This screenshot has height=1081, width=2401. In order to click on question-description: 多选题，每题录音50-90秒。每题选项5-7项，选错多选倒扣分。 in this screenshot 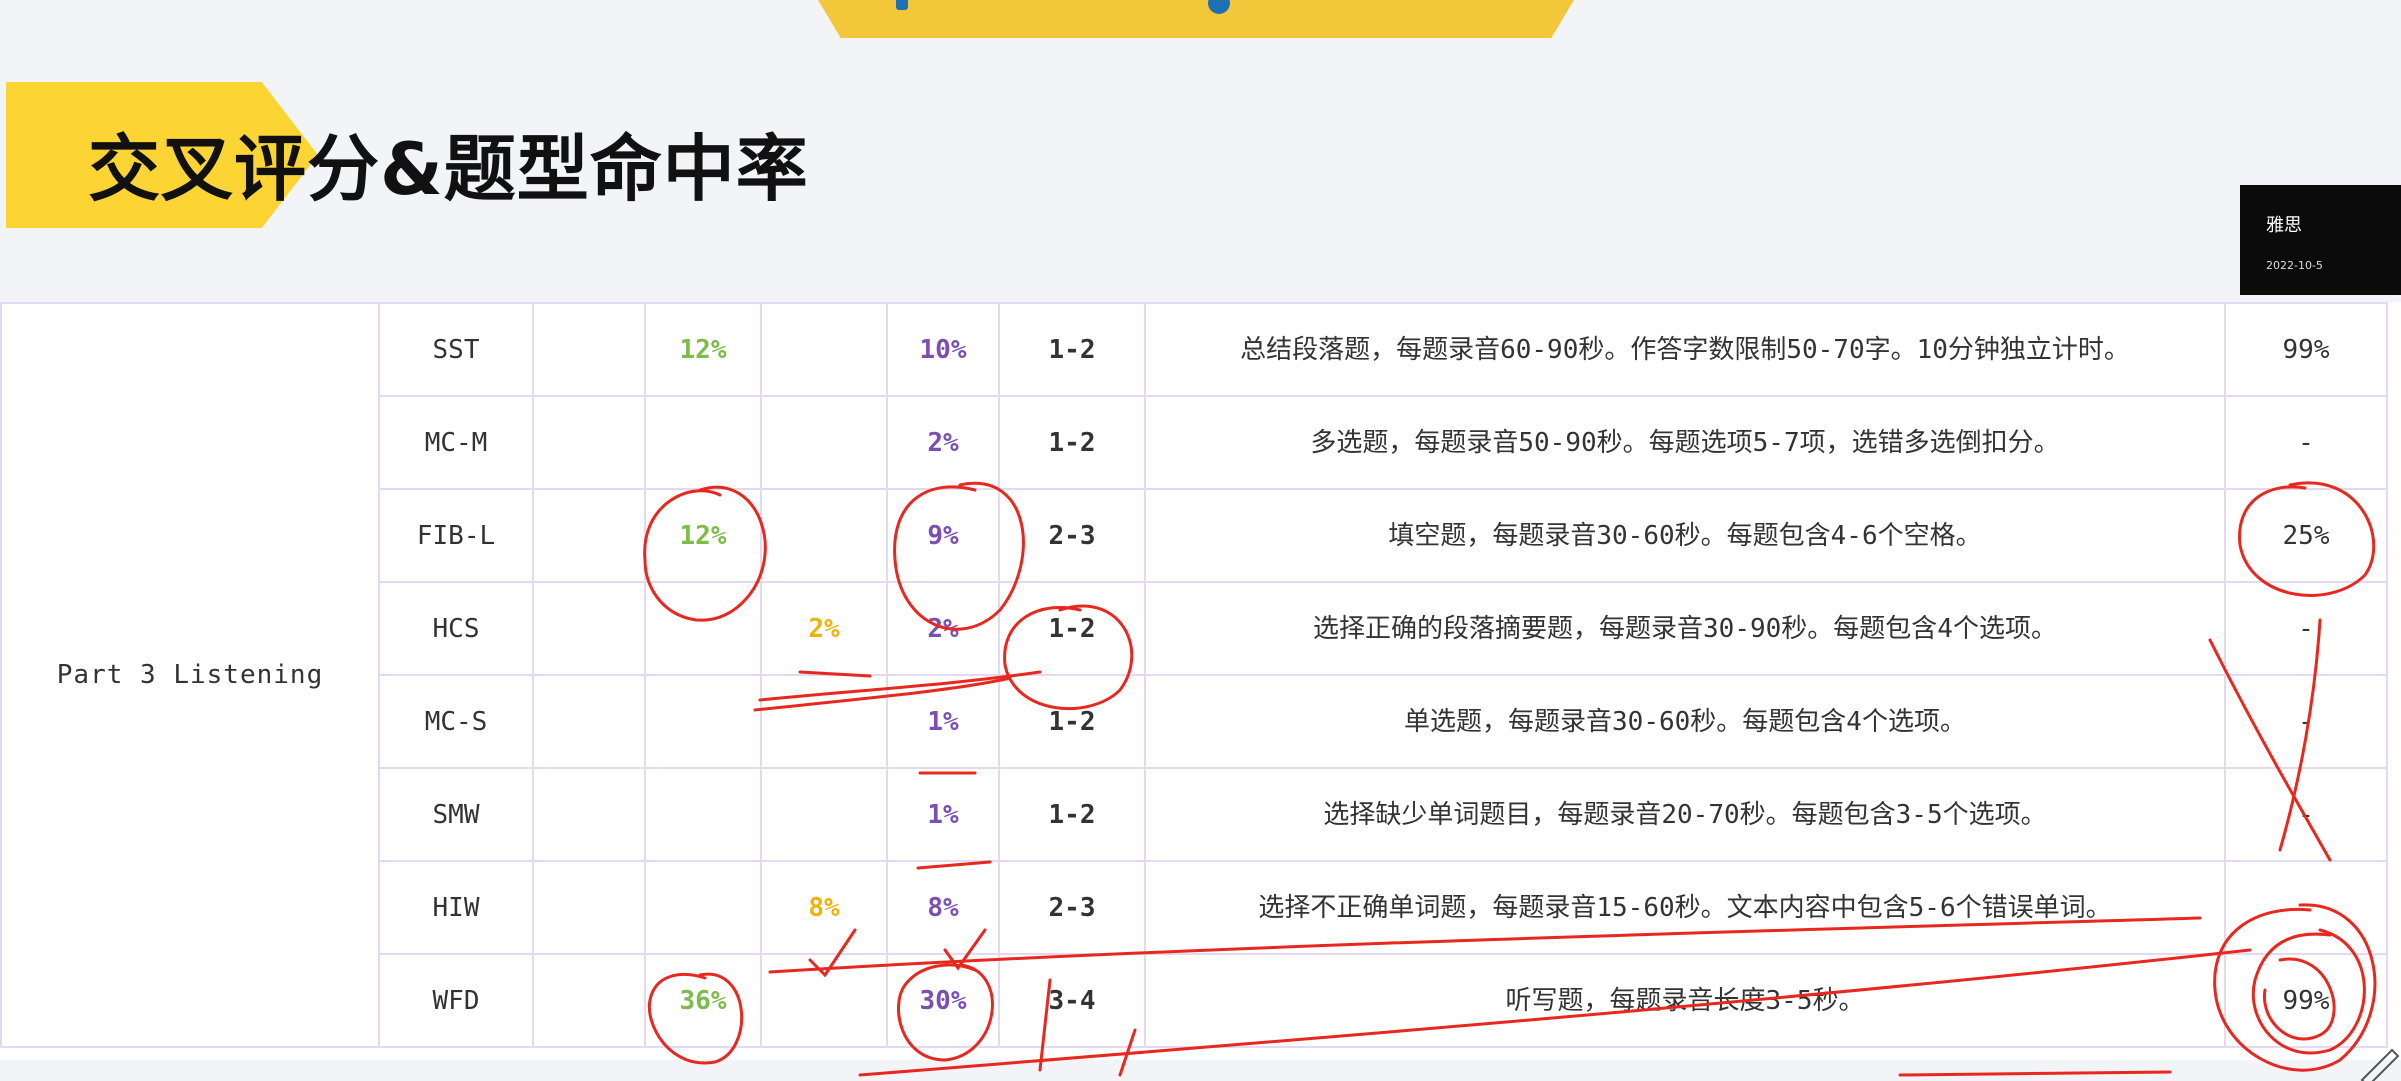, I will do `click(1685, 442)`.